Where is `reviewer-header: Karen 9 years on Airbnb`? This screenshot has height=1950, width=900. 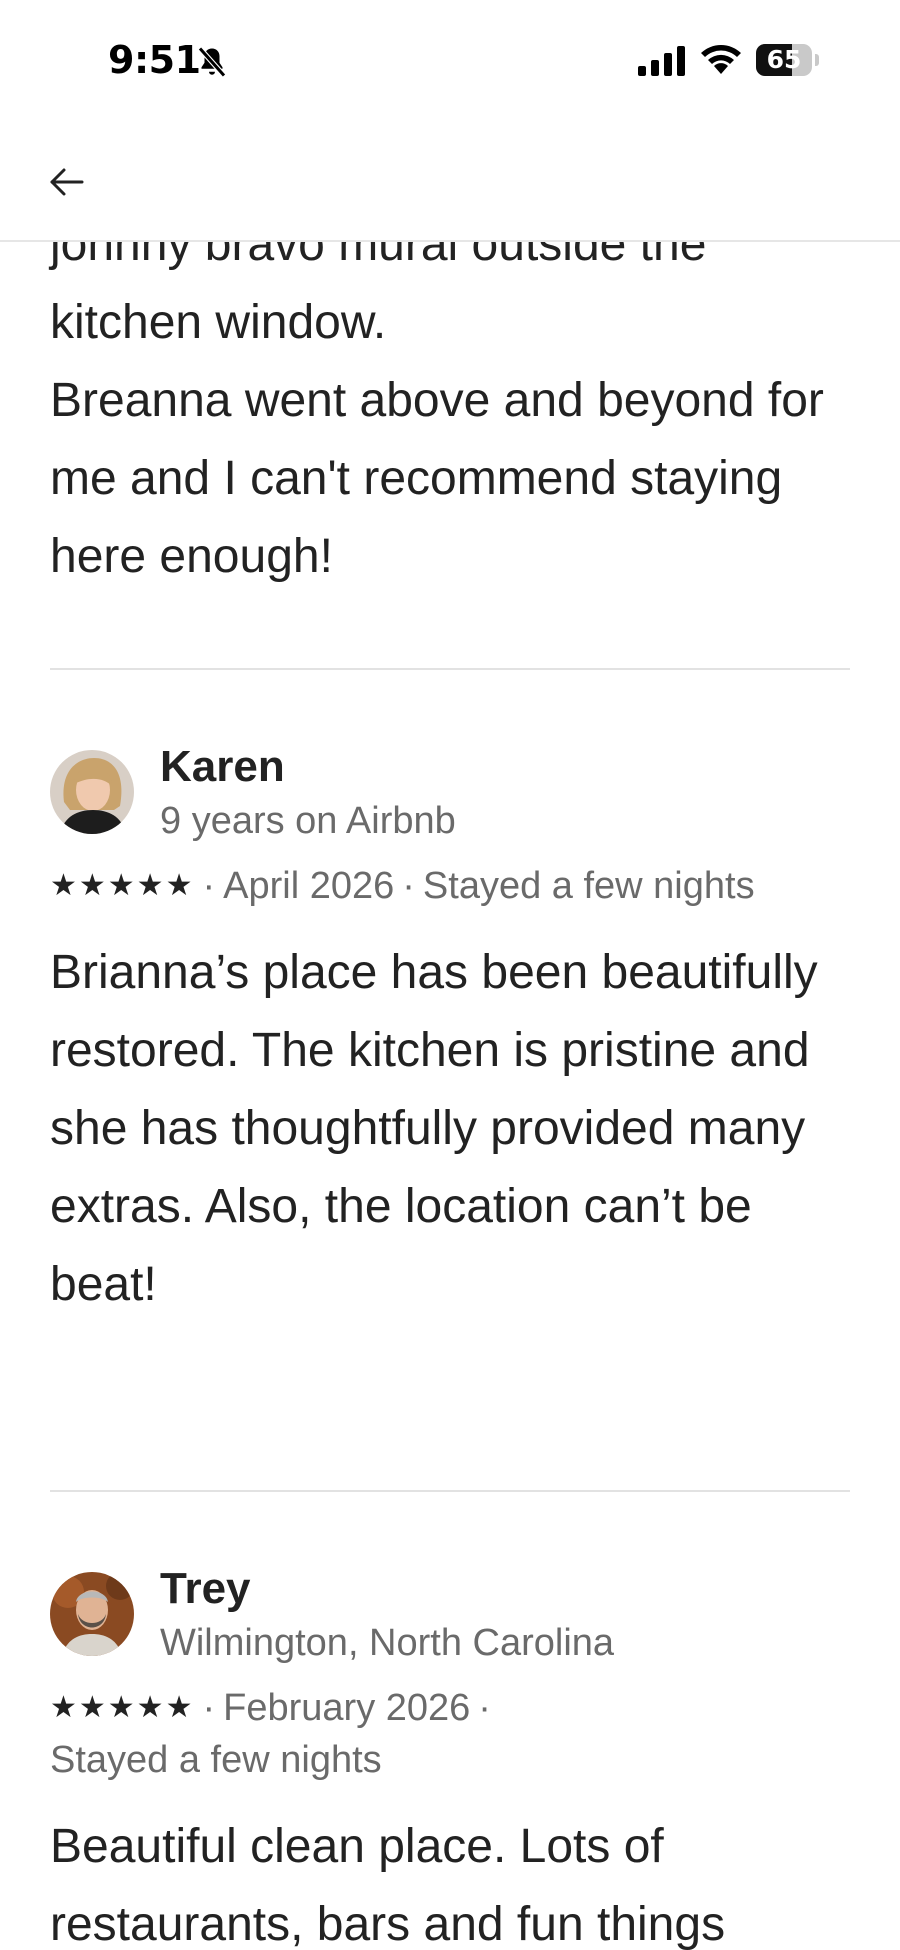
reviewer-header: Karen 9 years on Airbnb is located at coordinates (450, 801).